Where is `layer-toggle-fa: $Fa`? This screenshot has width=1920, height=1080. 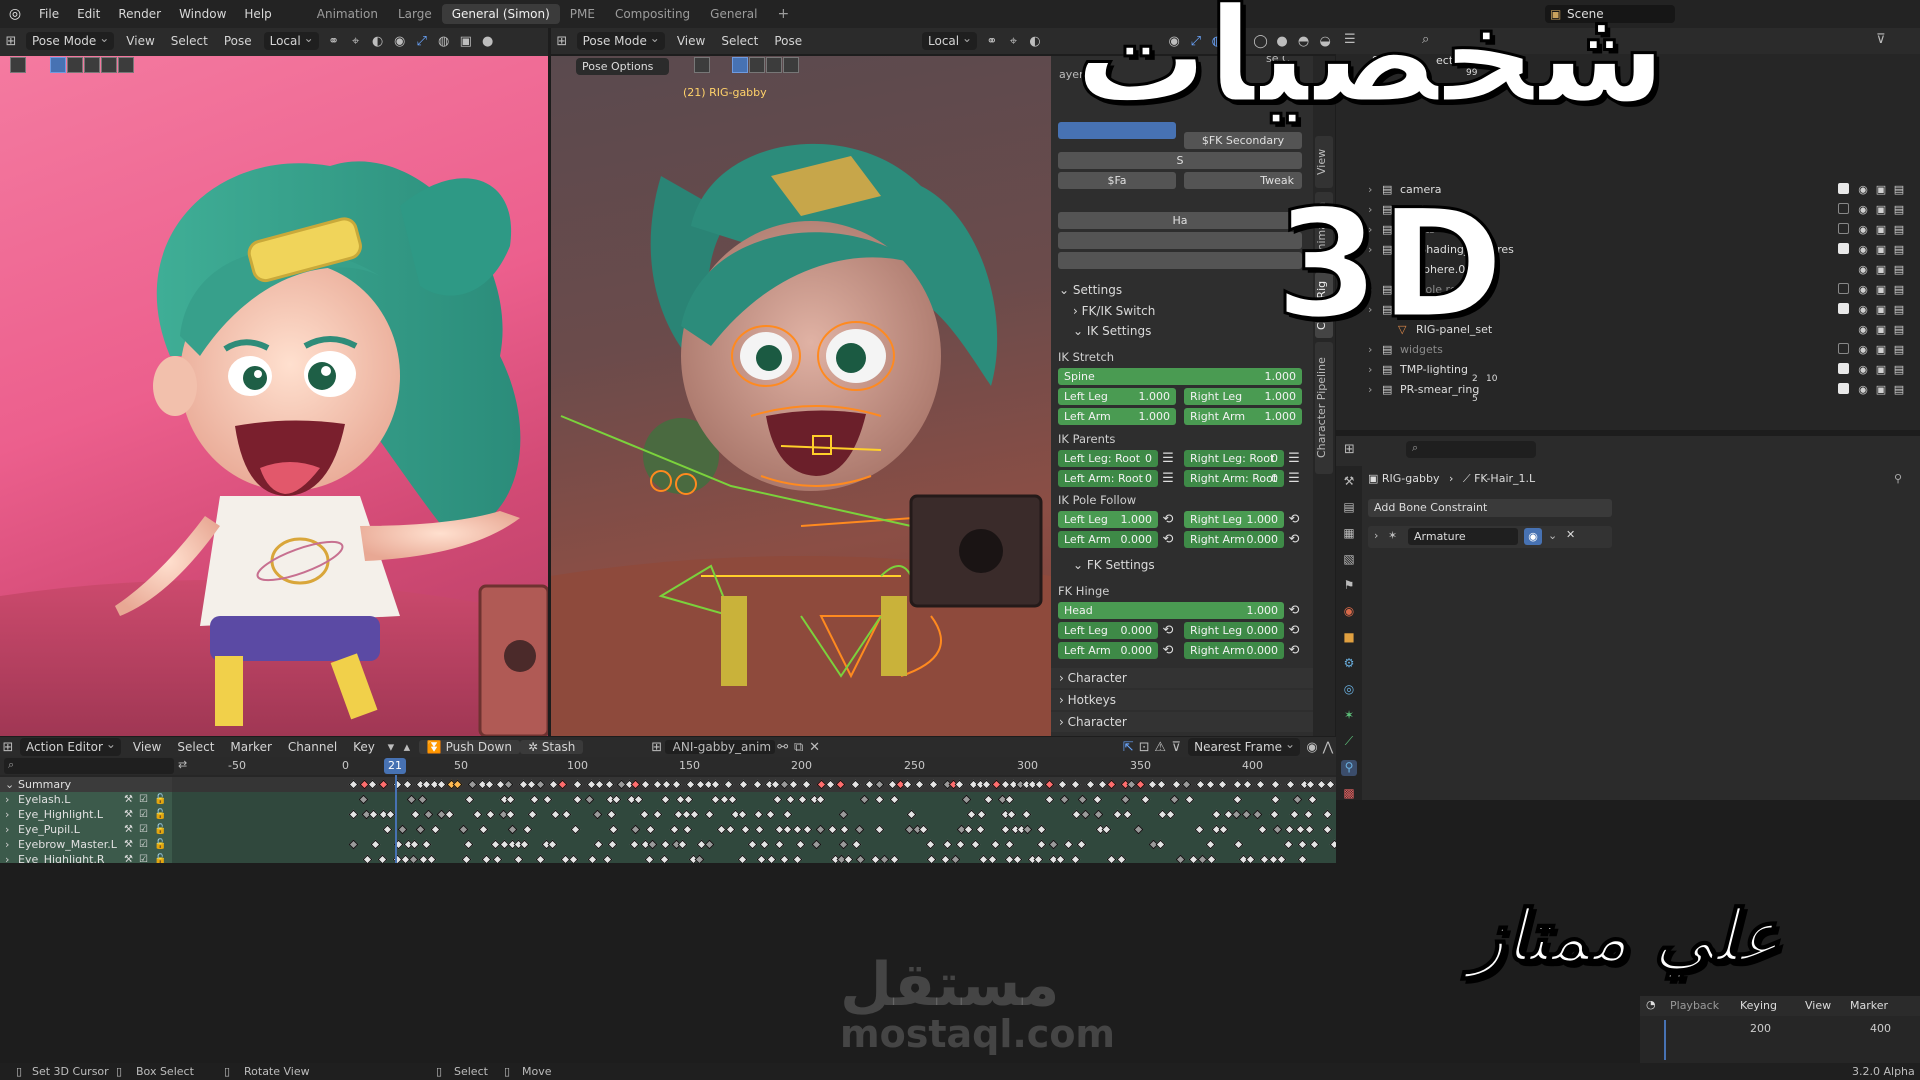 layer-toggle-fa: $Fa is located at coordinates (1117, 180).